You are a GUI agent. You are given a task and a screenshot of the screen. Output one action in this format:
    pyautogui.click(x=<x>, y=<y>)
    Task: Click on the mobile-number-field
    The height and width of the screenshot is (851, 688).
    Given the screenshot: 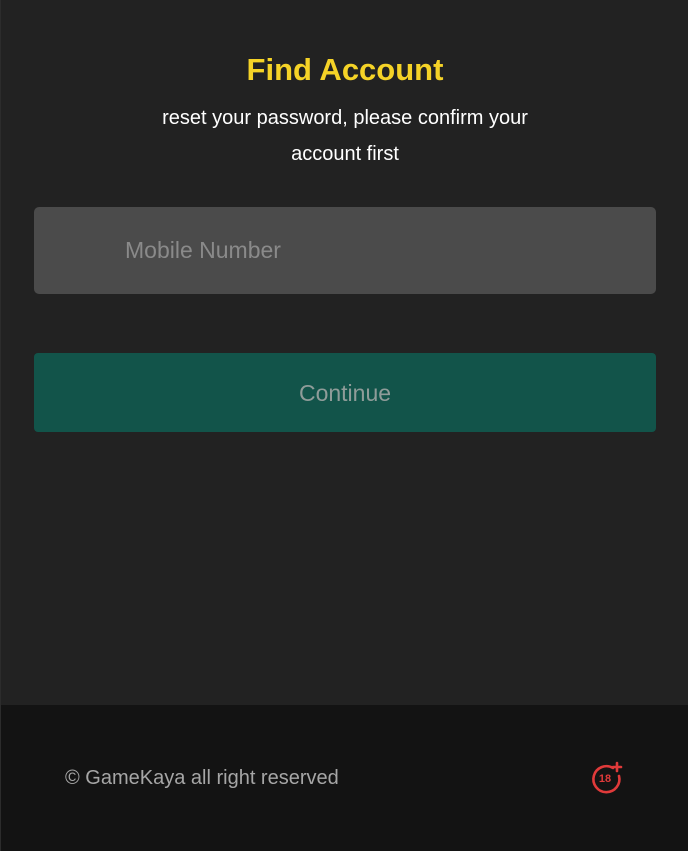 What is the action you would take?
    pyautogui.click(x=345, y=250)
    